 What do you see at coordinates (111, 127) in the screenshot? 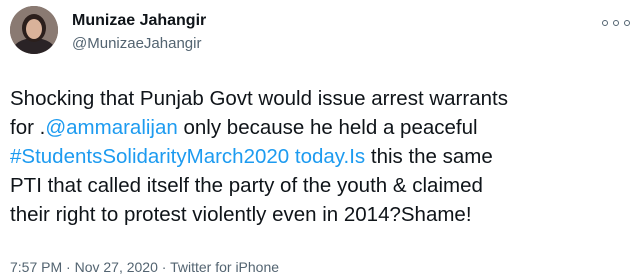
I see `mention-link: @ammaralijan` at bounding box center [111, 127].